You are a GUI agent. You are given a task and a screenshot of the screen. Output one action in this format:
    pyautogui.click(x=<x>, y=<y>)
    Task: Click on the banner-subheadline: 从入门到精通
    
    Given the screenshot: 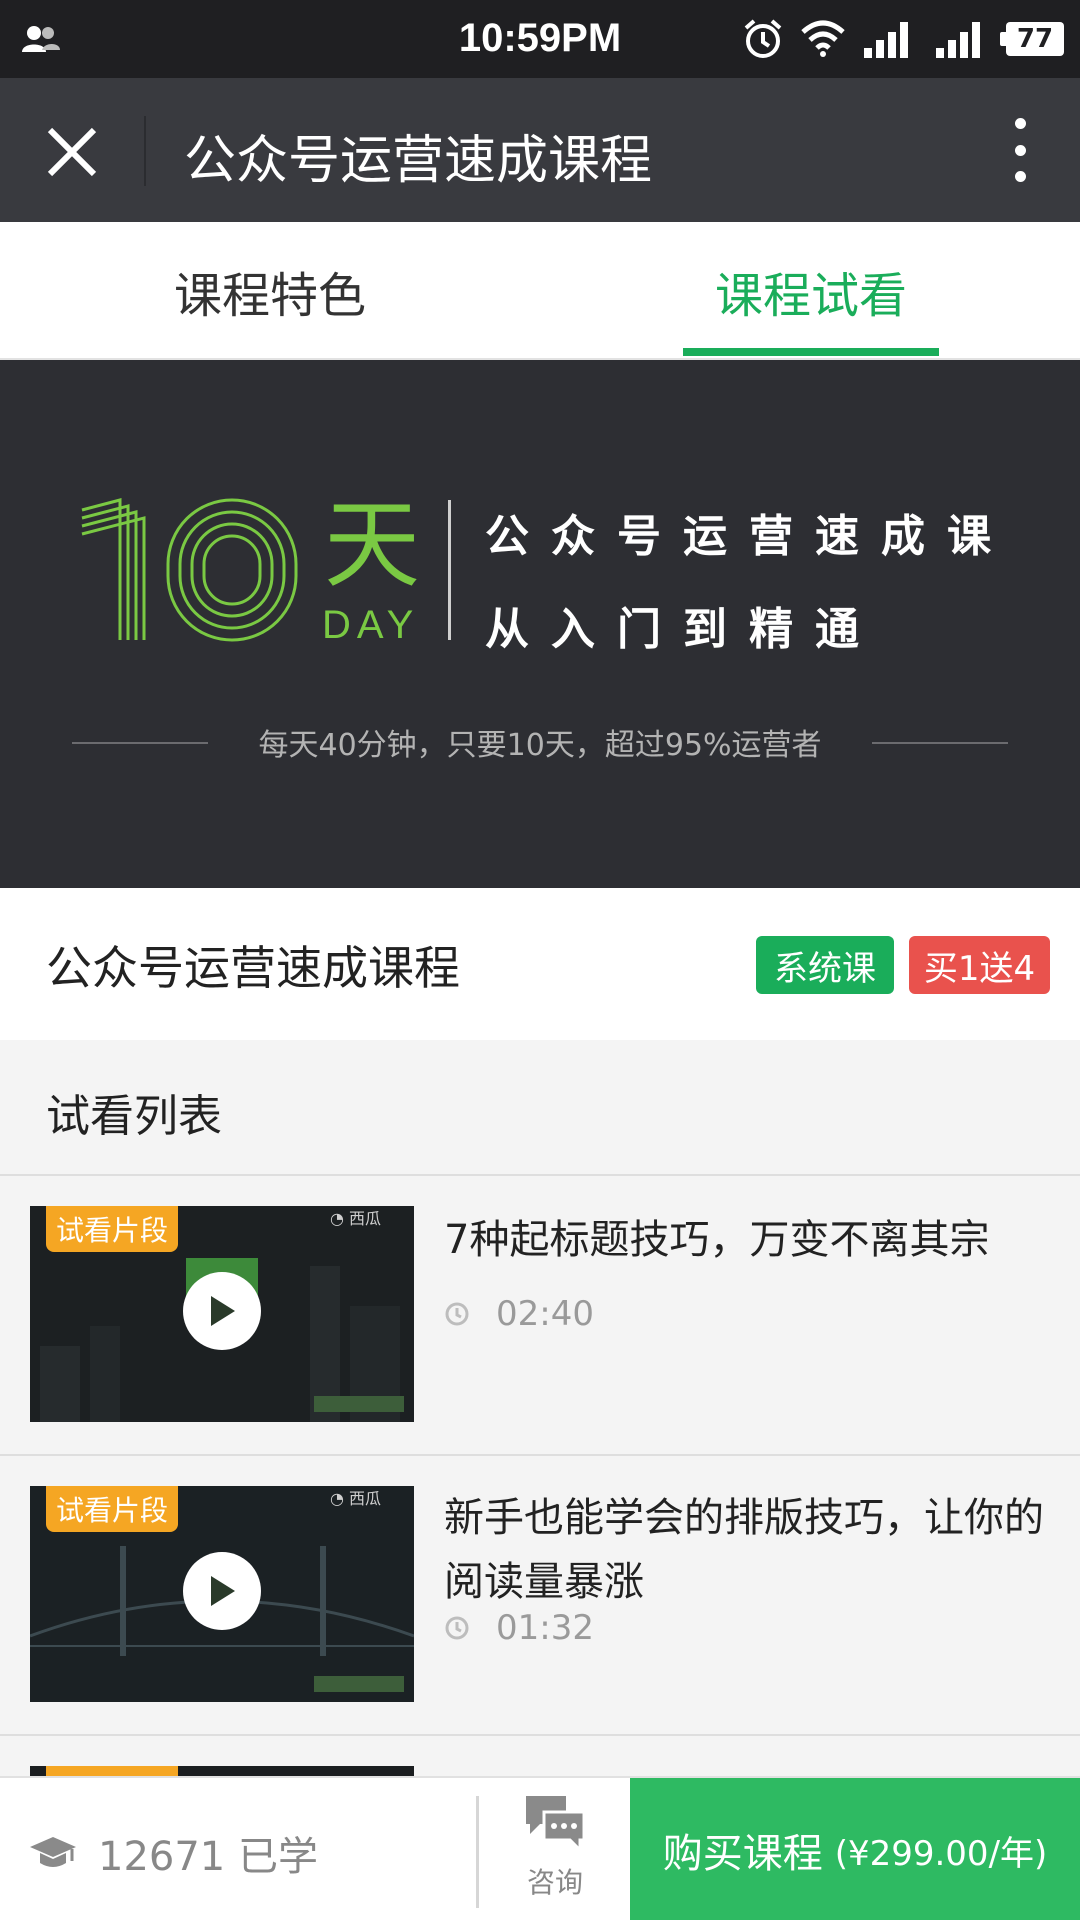 What is the action you would take?
    pyautogui.click(x=683, y=629)
    